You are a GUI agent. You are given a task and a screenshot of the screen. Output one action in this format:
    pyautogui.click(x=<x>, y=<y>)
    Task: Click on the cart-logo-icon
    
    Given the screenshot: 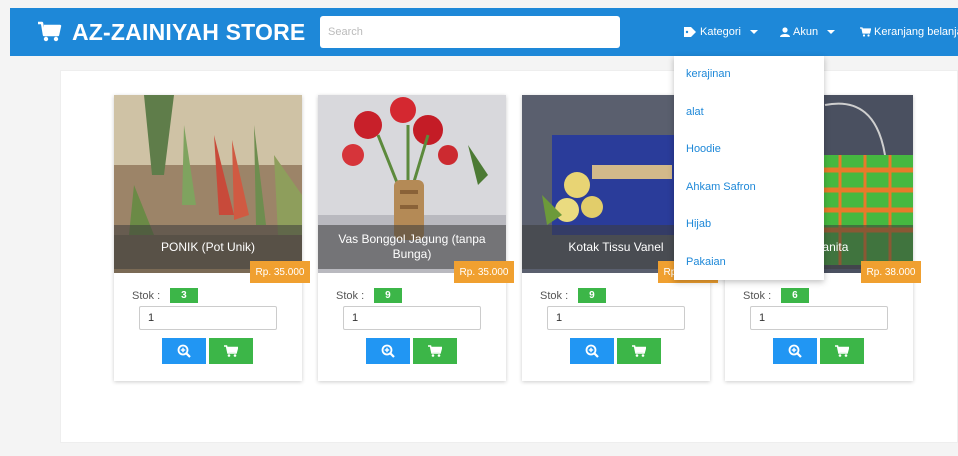 What is the action you would take?
    pyautogui.click(x=50, y=31)
    